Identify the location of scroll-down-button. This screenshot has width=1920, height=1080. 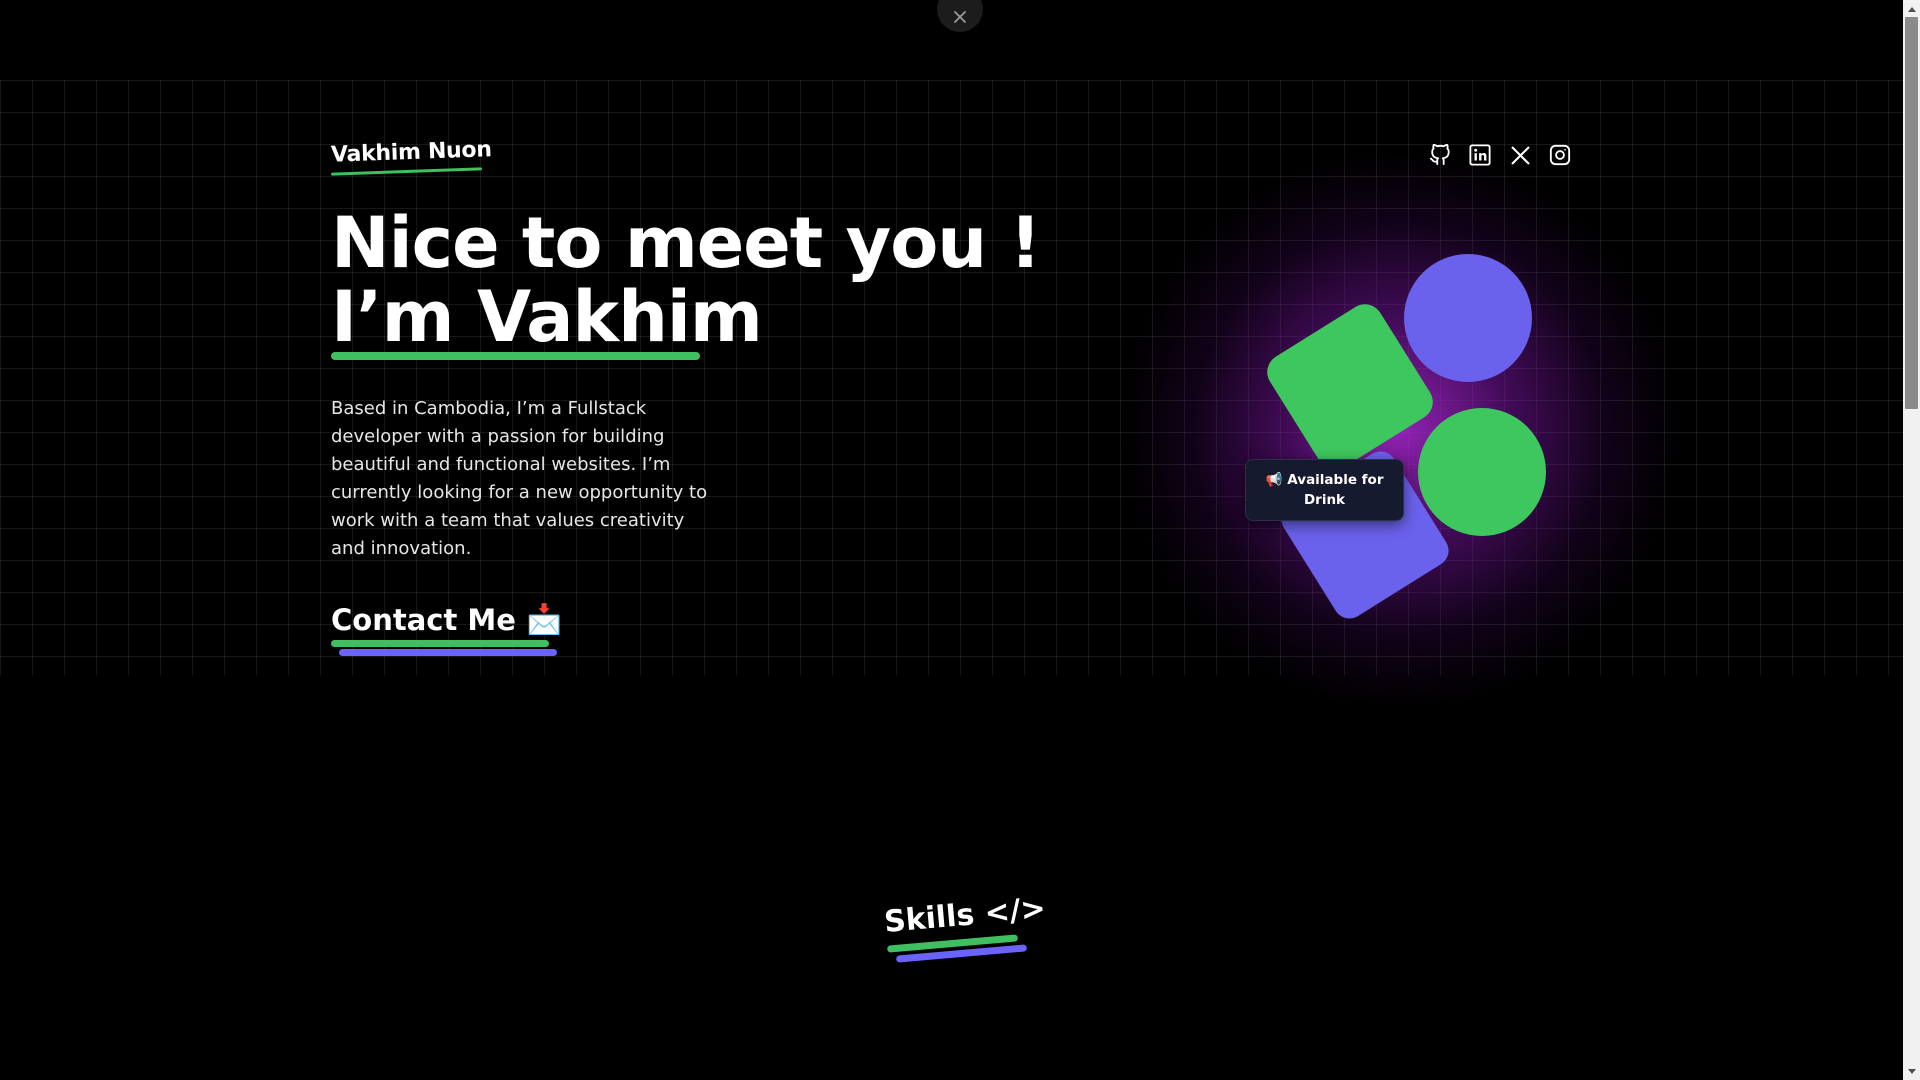
(1911, 1071).